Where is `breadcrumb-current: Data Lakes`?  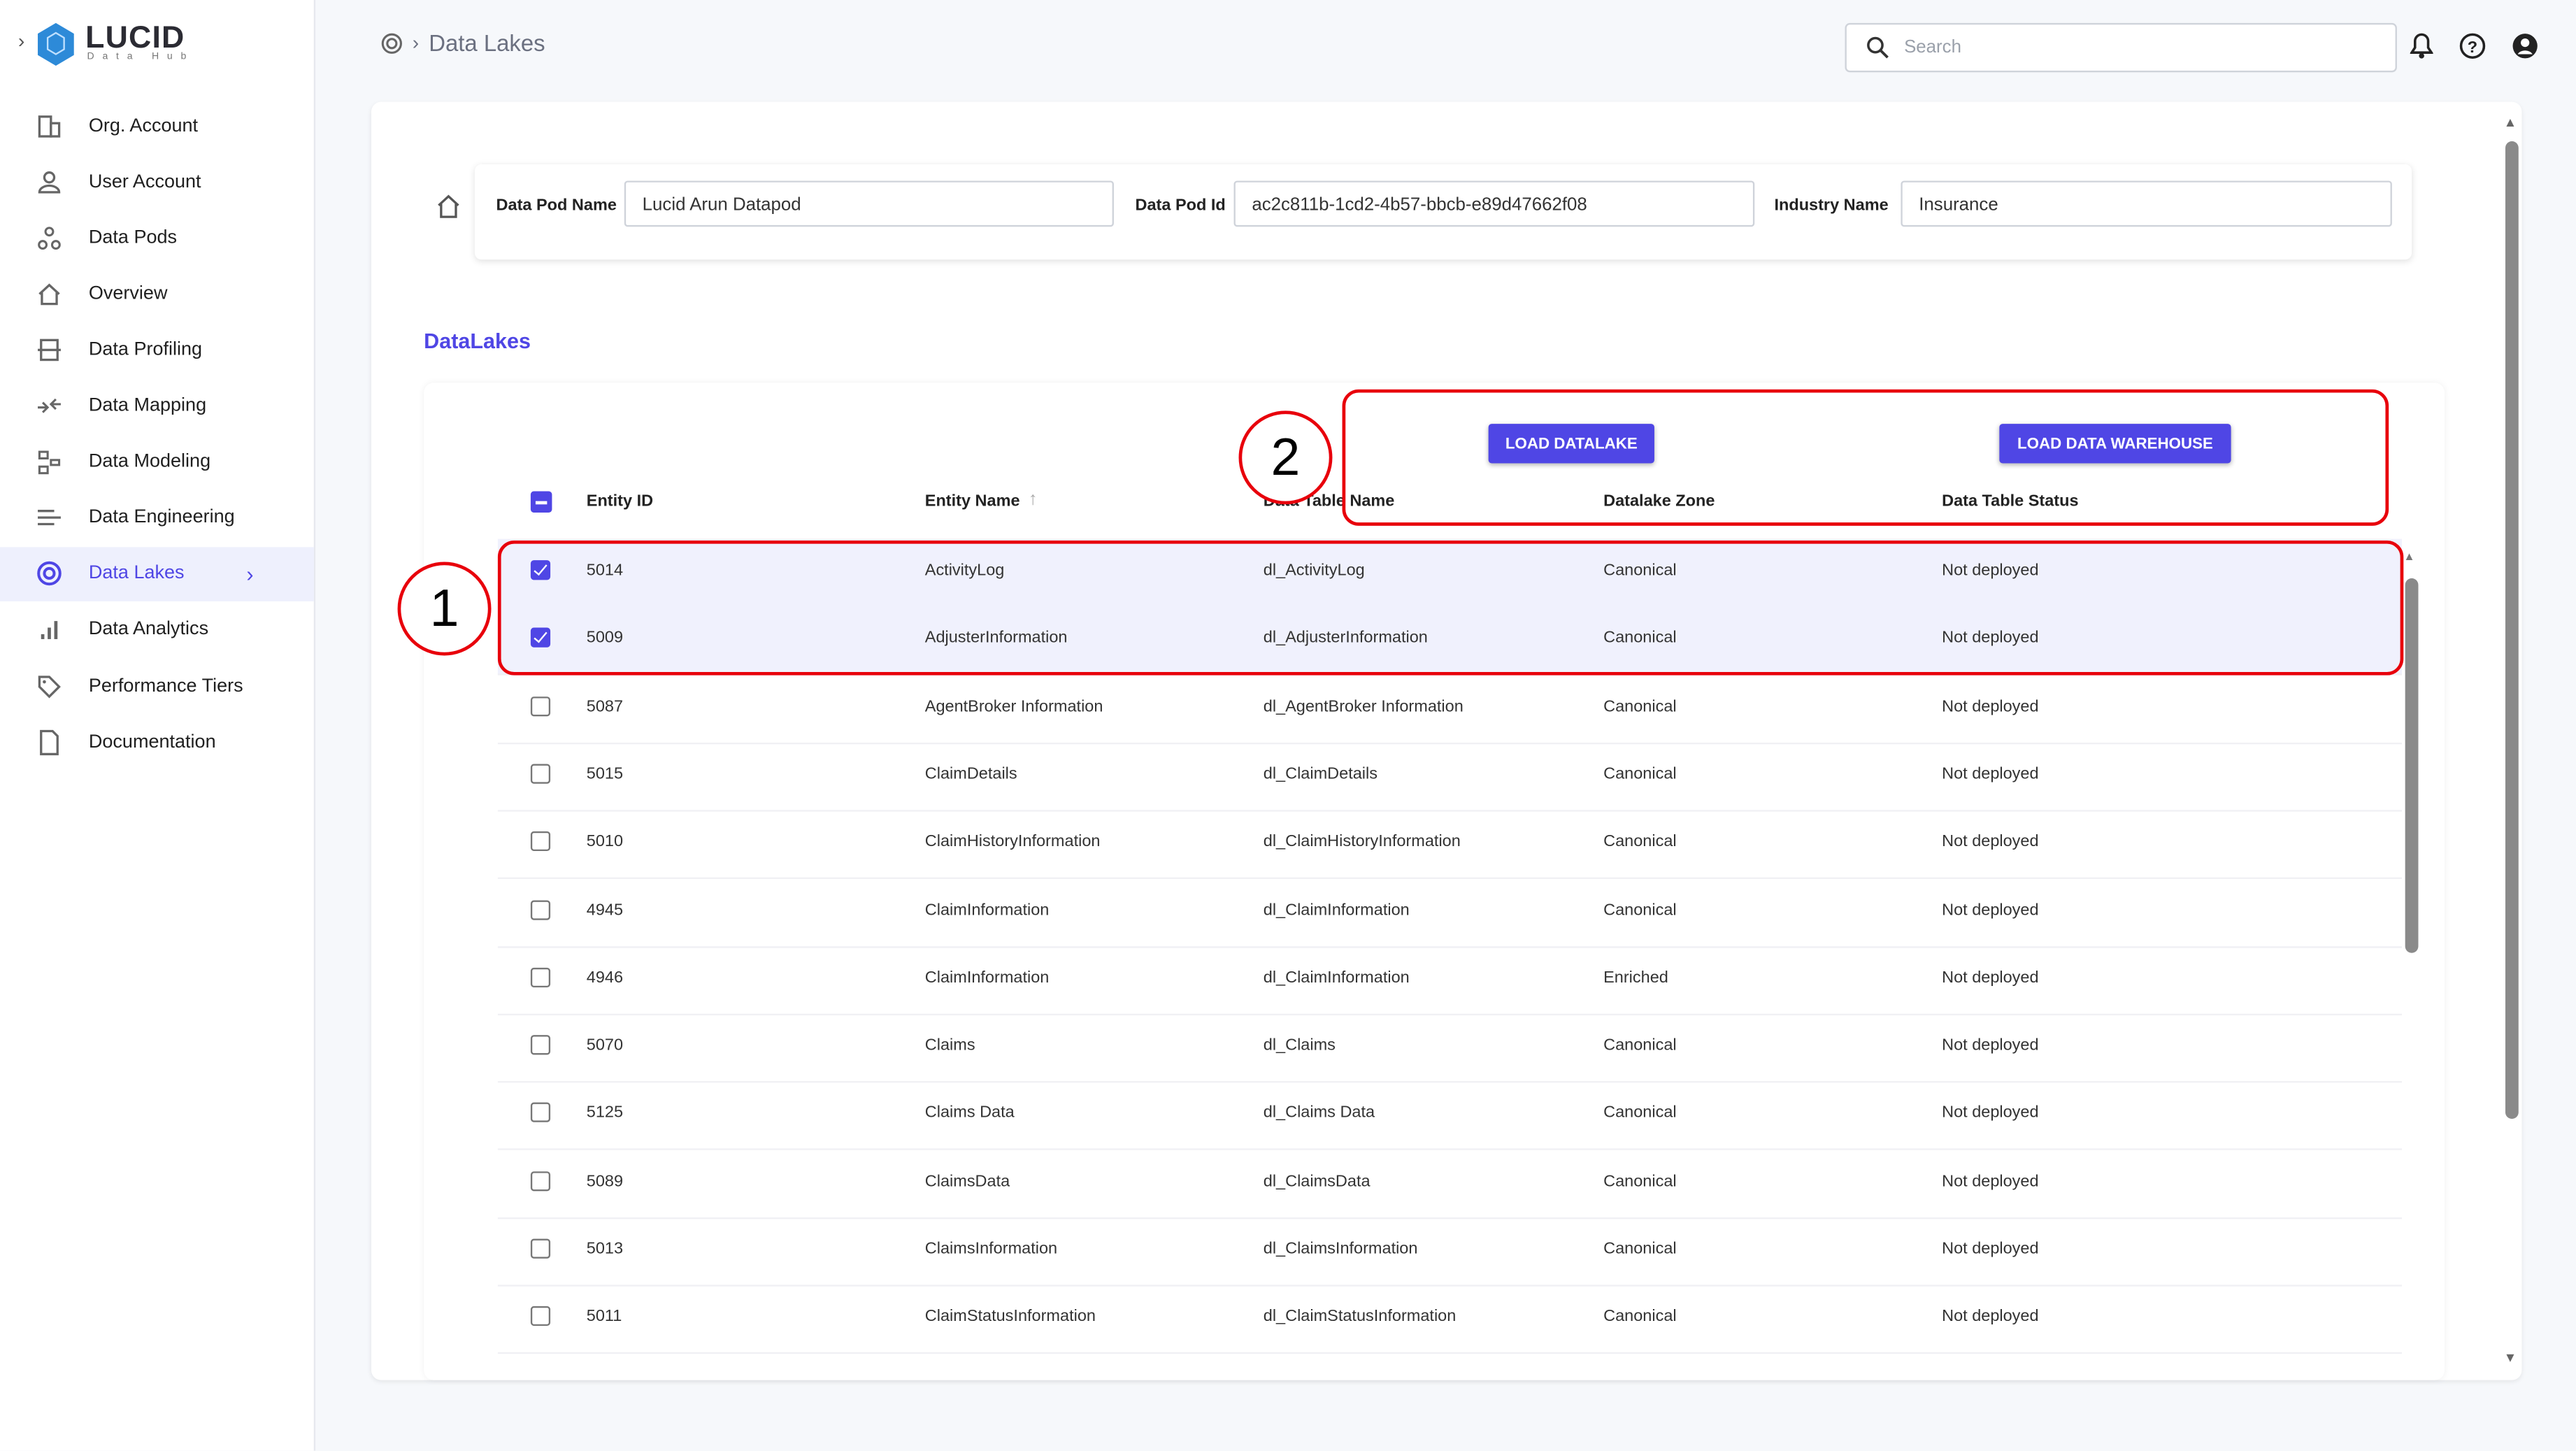
breadcrumb-current: Data Lakes is located at coordinates (487, 42).